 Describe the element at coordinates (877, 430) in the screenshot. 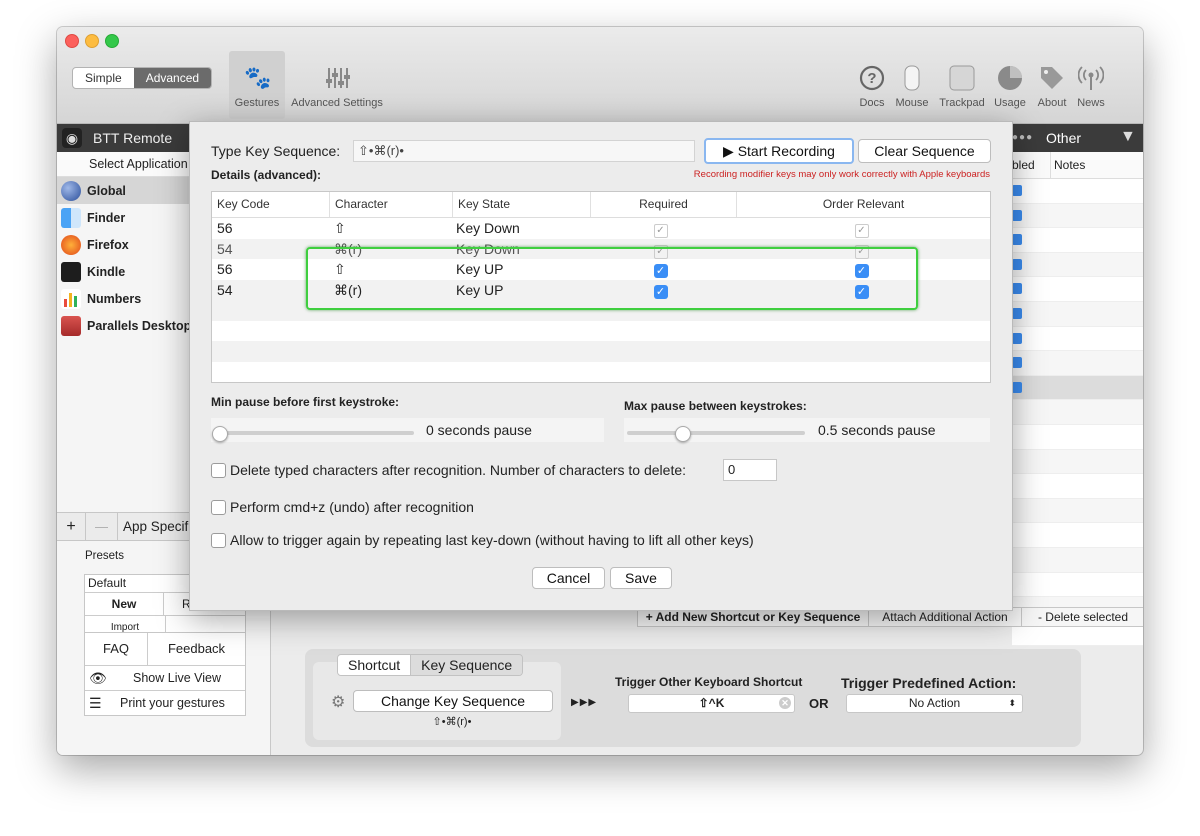

I see `max-pause-value: 0.5 seconds pause` at that location.